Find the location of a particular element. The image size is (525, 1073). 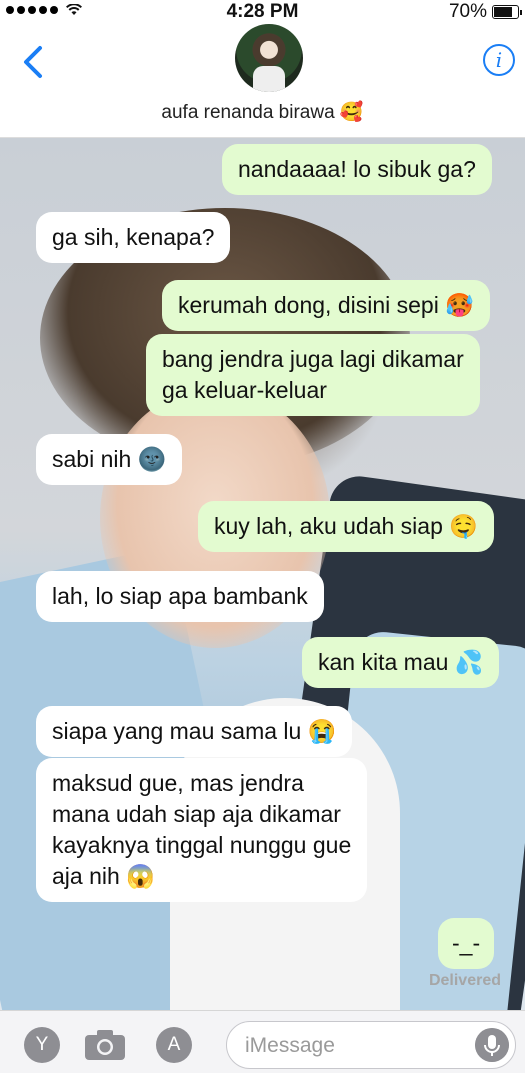

contact-avatar is located at coordinates (269, 58).